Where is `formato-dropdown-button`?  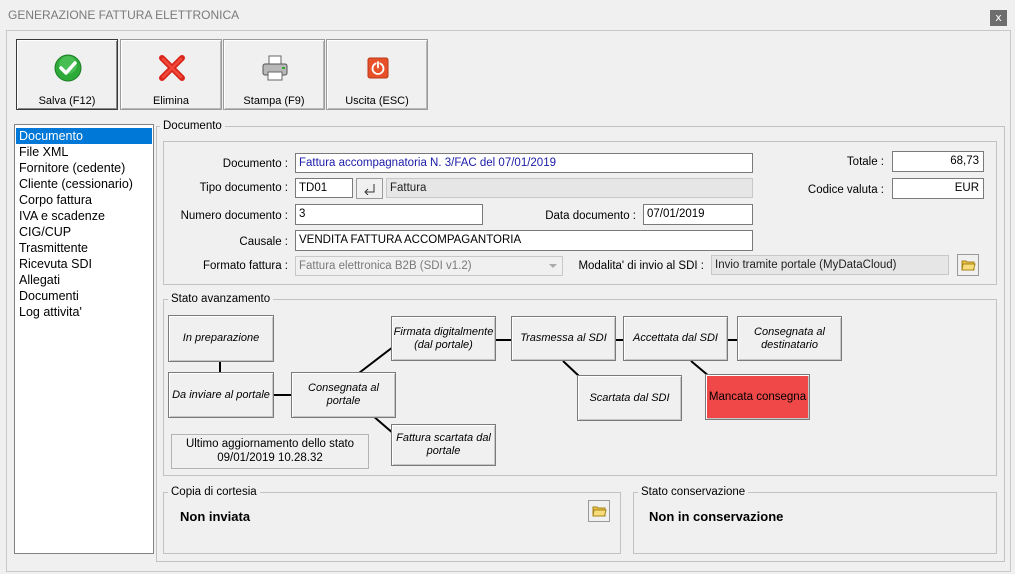
formato-dropdown-button is located at coordinates (553, 266).